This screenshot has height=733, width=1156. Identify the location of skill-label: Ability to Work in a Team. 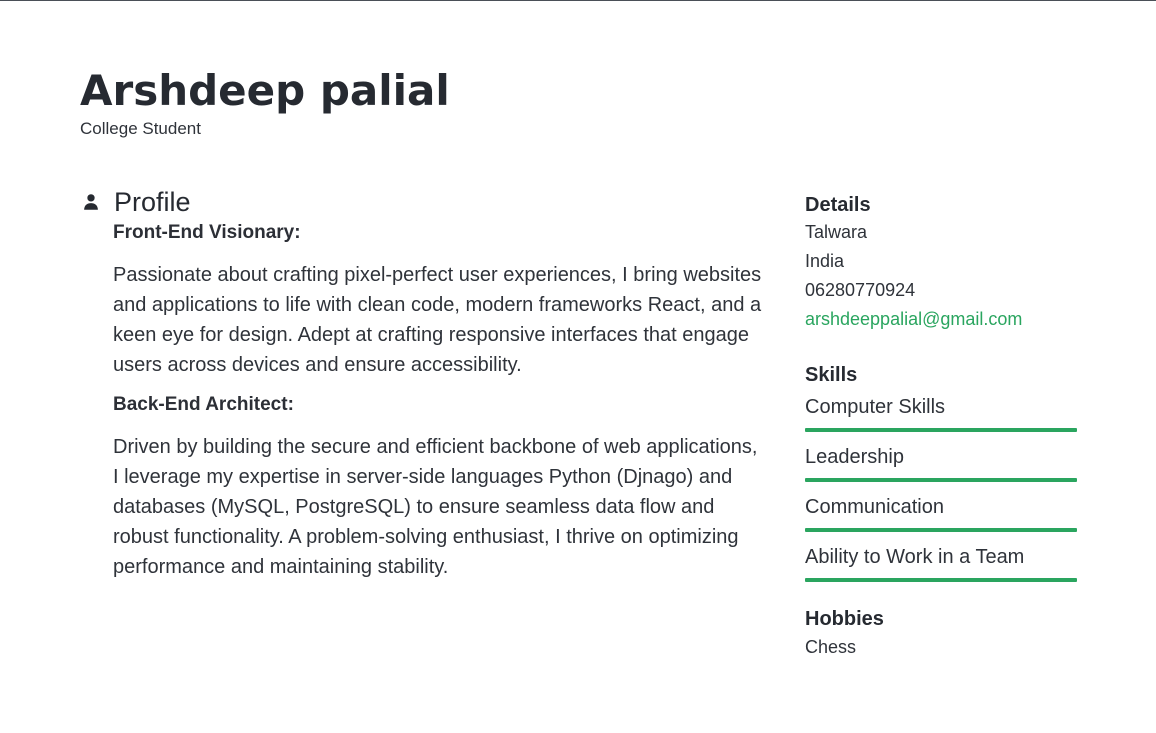
(915, 557).